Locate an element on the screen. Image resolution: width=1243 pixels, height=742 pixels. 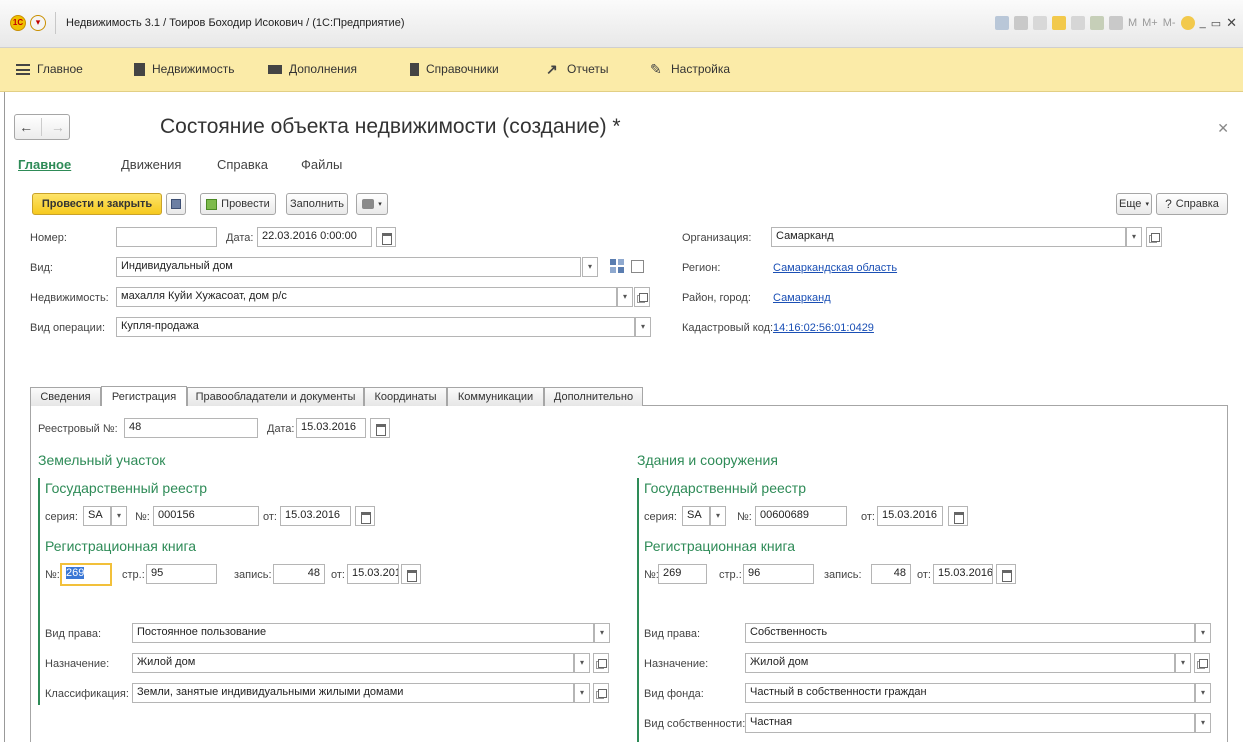
memory-m-button: M is located at coordinates (1132, 23).